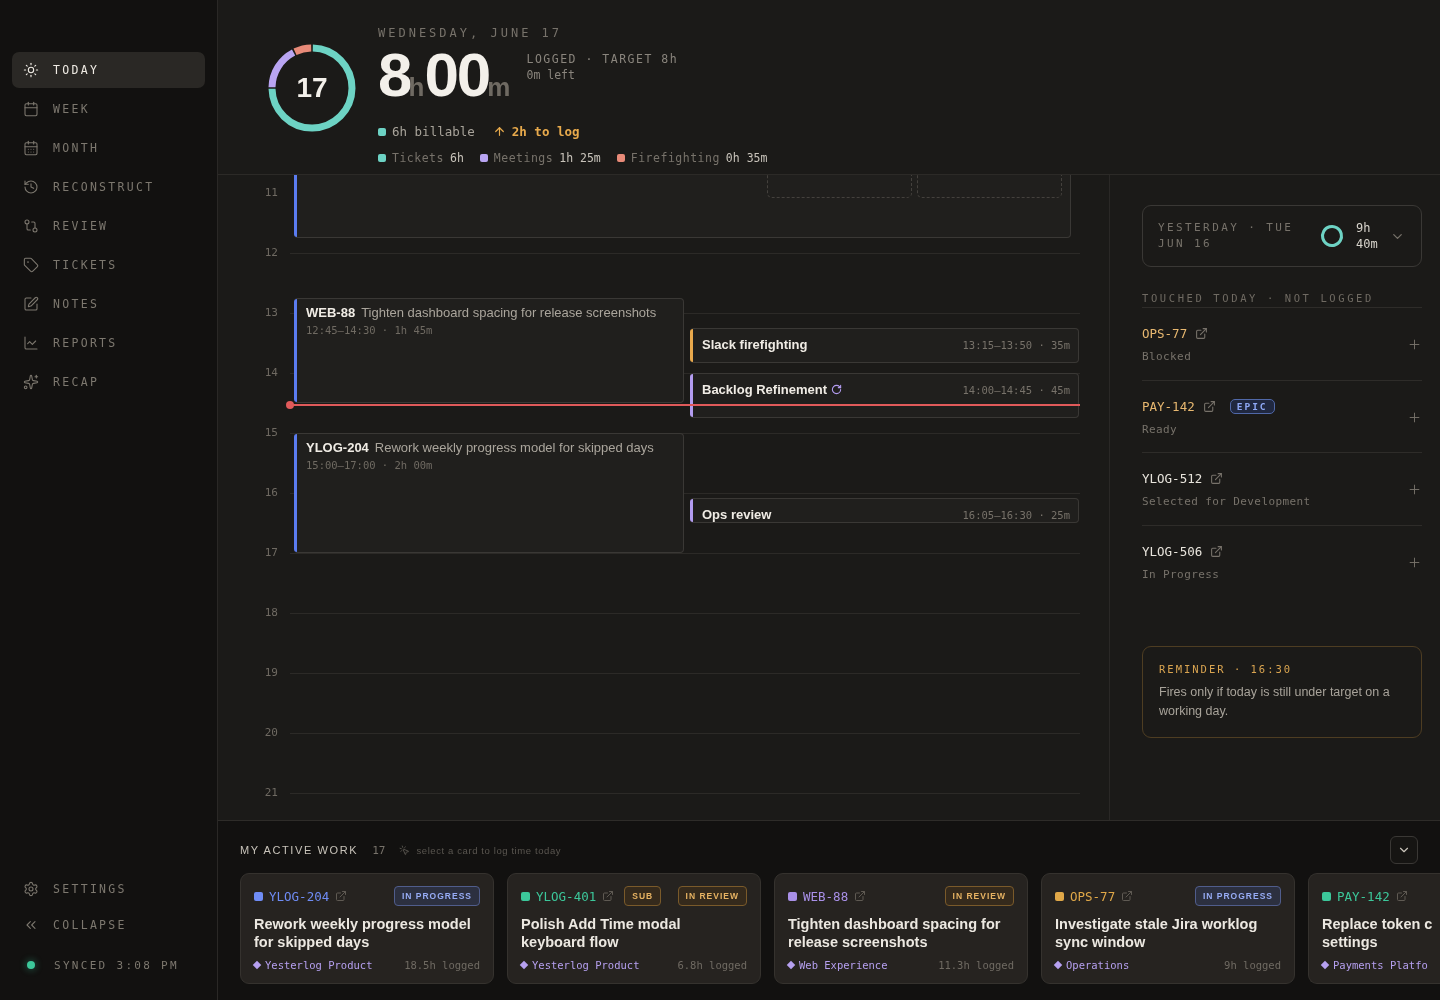 The image size is (1440, 1000). I want to click on current-time-dot, so click(290, 405).